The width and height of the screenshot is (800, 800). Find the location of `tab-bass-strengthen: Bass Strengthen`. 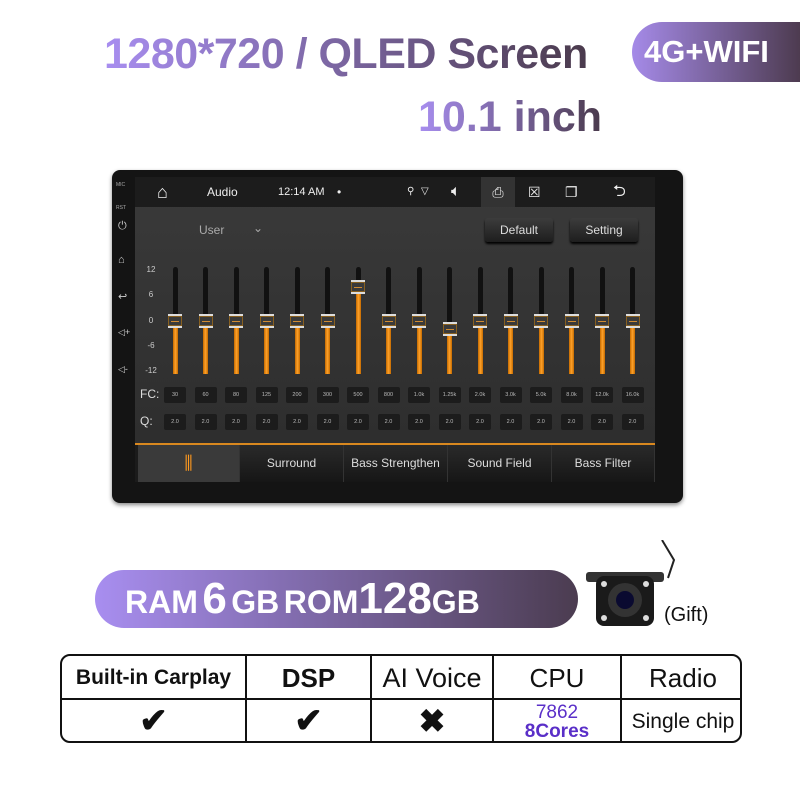

tab-bass-strengthen: Bass Strengthen is located at coordinates (396, 463).